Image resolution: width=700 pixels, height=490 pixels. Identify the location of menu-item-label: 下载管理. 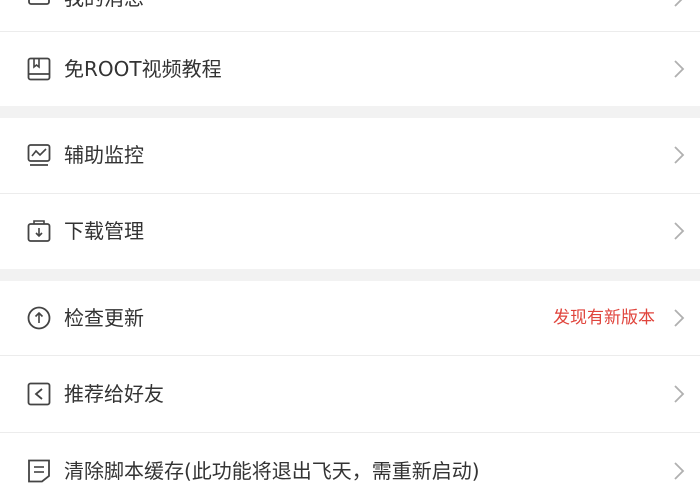
(104, 231).